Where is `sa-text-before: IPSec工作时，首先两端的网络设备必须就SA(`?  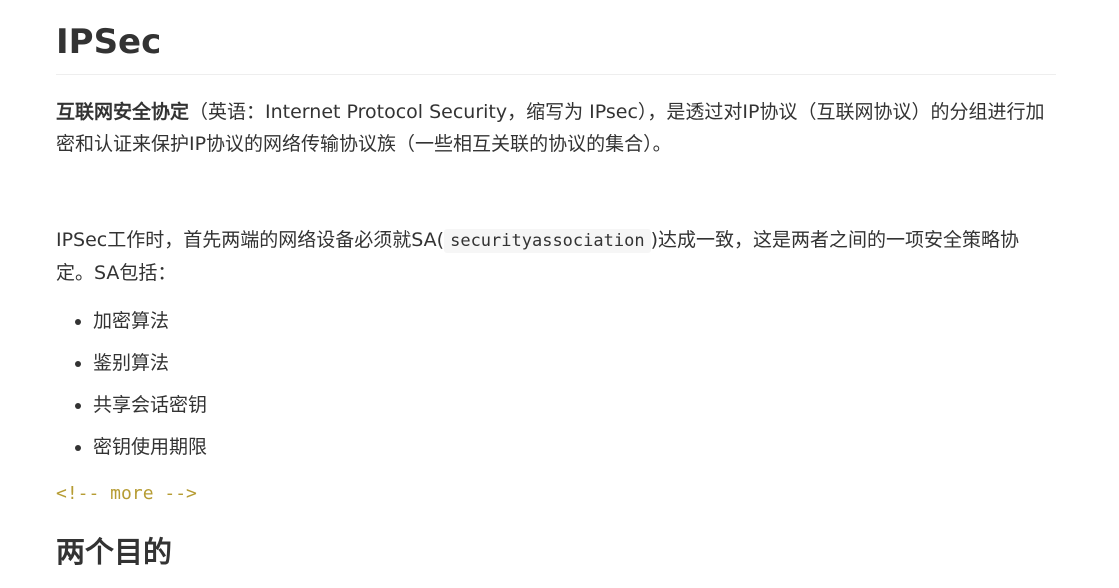 sa-text-before: IPSec工作时，首先两端的网络设备必须就SA( is located at coordinates (250, 240).